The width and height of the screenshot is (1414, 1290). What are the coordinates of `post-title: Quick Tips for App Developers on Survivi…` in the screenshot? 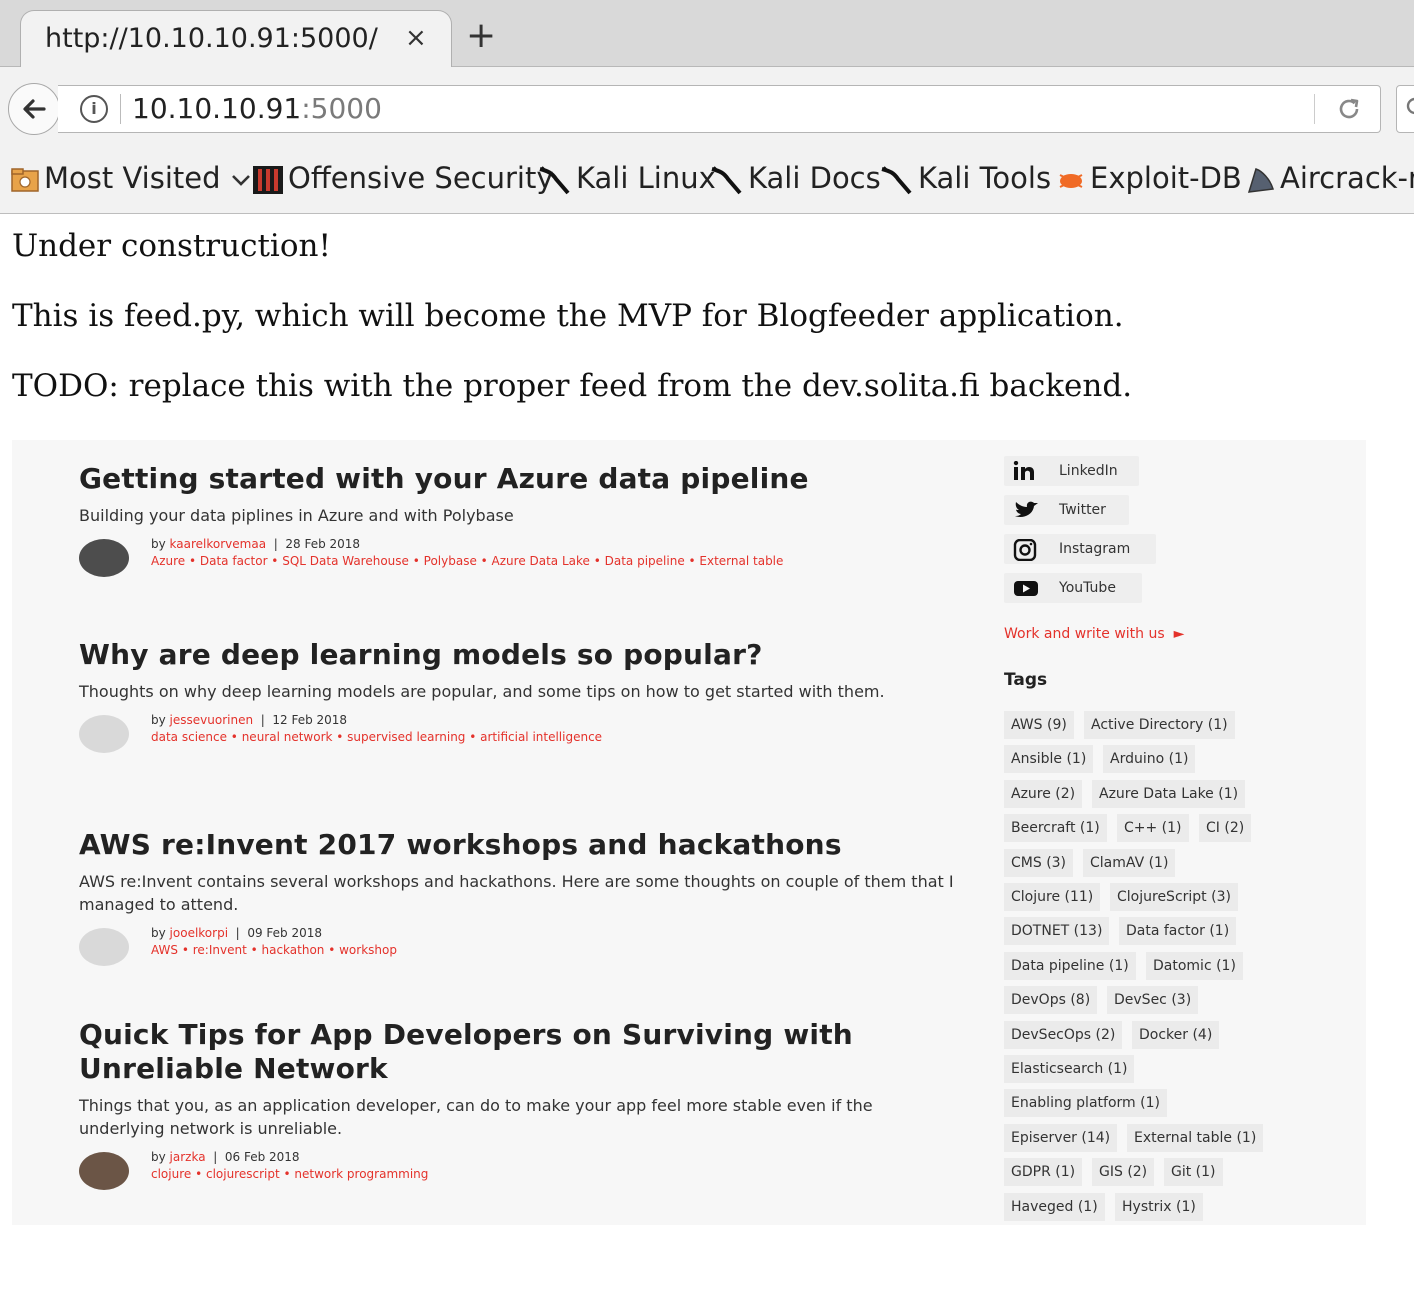 It's located at (519, 1052).